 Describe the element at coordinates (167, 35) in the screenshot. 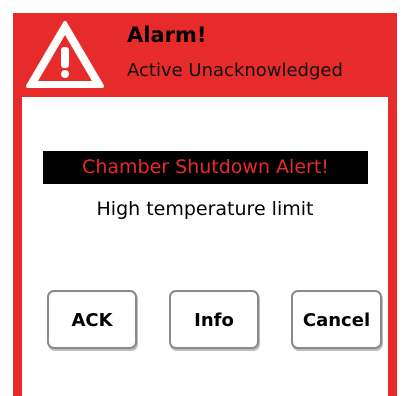

I see `alarm-title: Alarm!` at that location.